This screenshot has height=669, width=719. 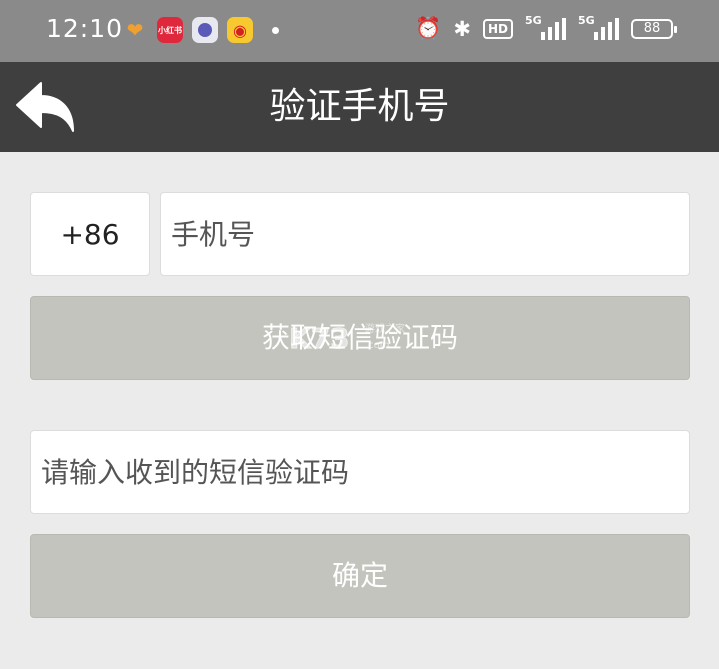 I want to click on status-time: 12:10, so click(x=85, y=28).